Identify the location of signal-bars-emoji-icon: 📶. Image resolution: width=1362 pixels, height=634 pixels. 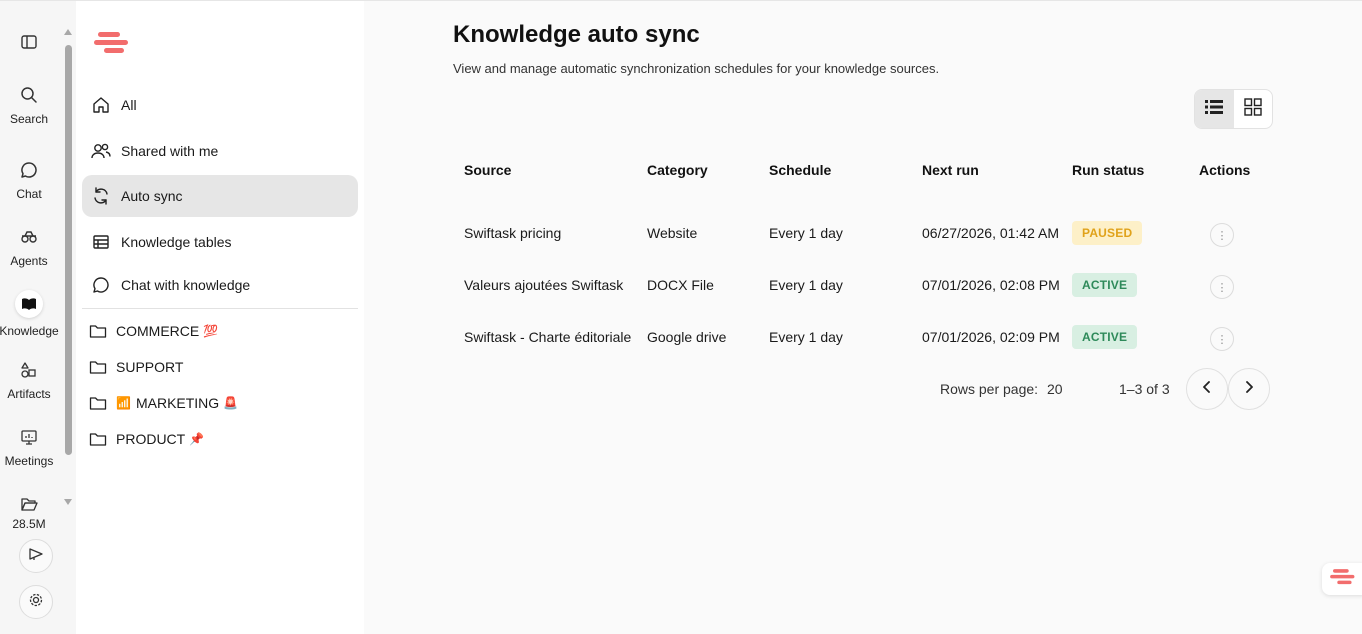
(123, 403).